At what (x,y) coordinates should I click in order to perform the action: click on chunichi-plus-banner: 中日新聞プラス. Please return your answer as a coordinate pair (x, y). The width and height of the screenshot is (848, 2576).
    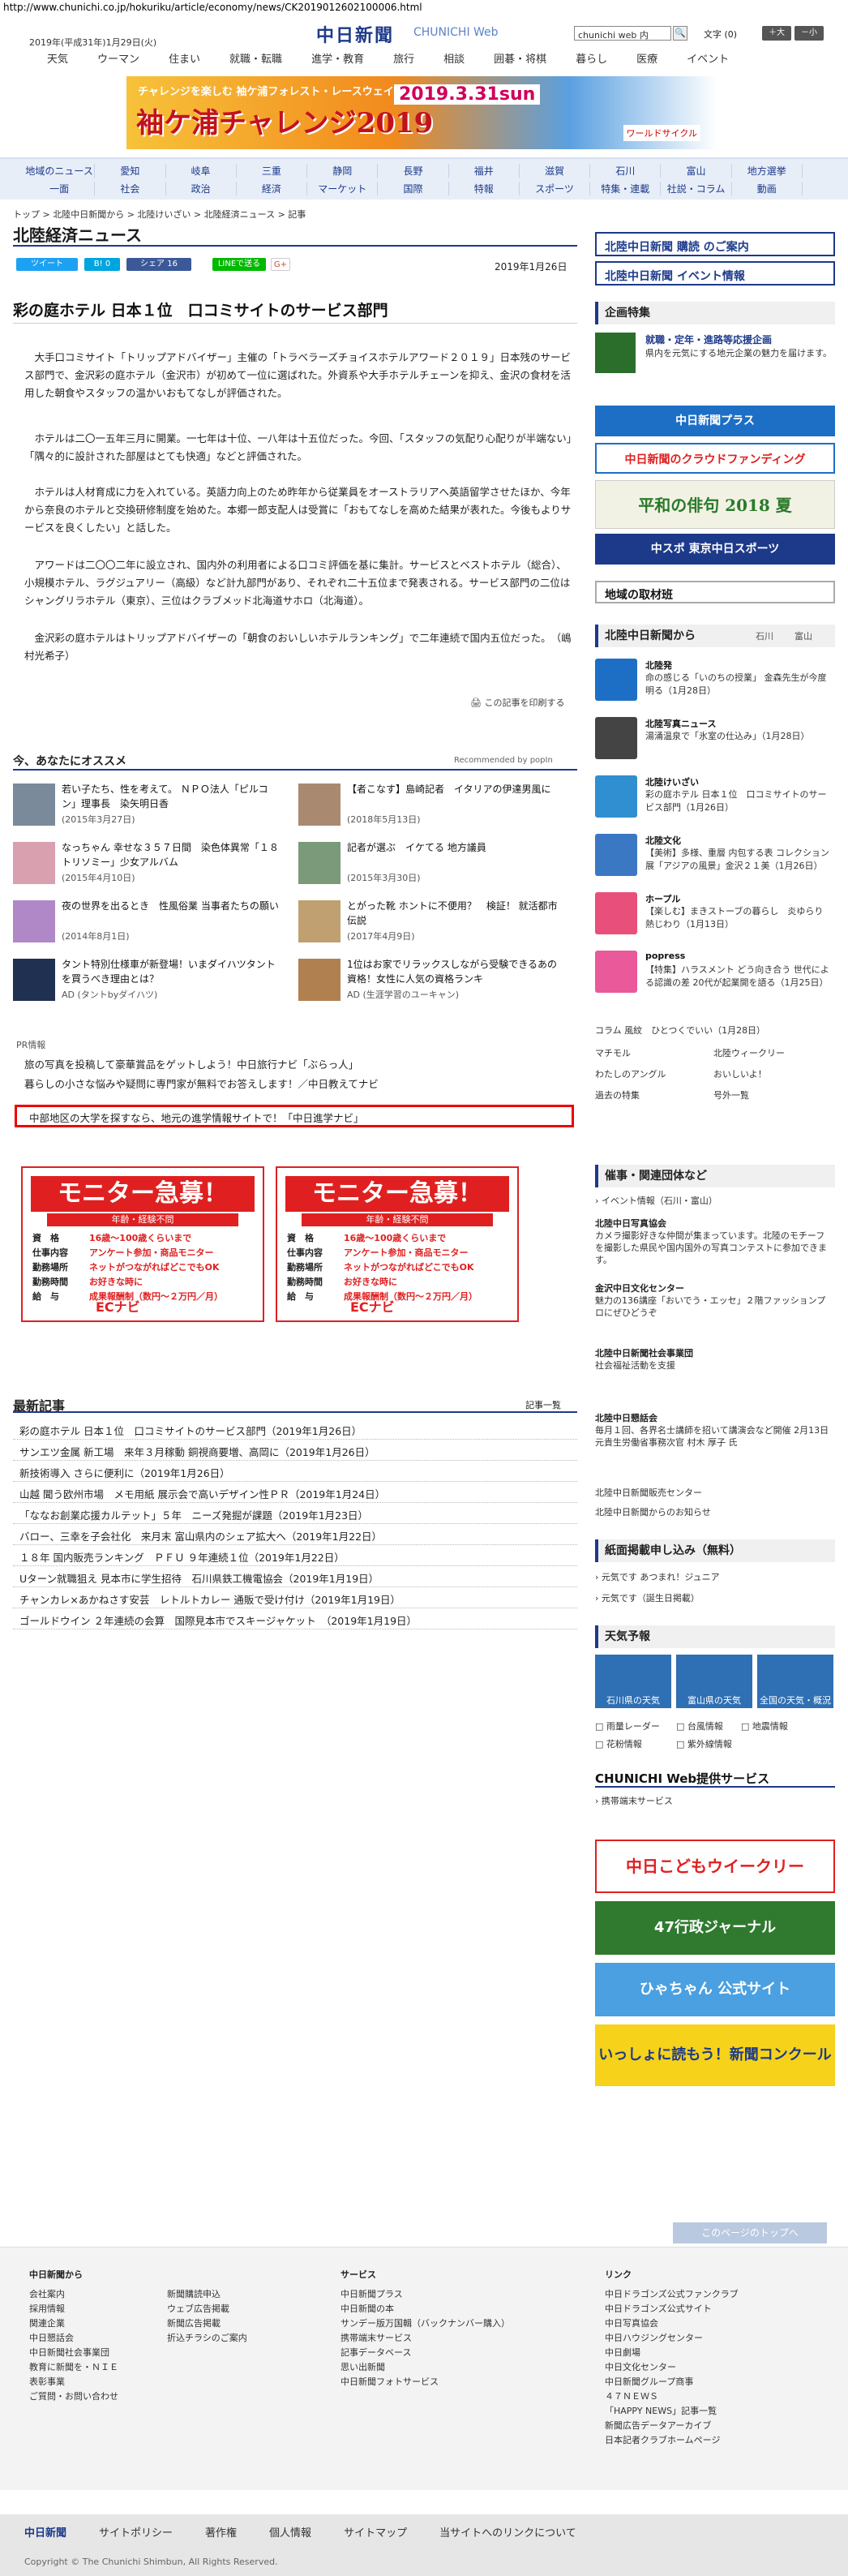
    Looking at the image, I should click on (715, 421).